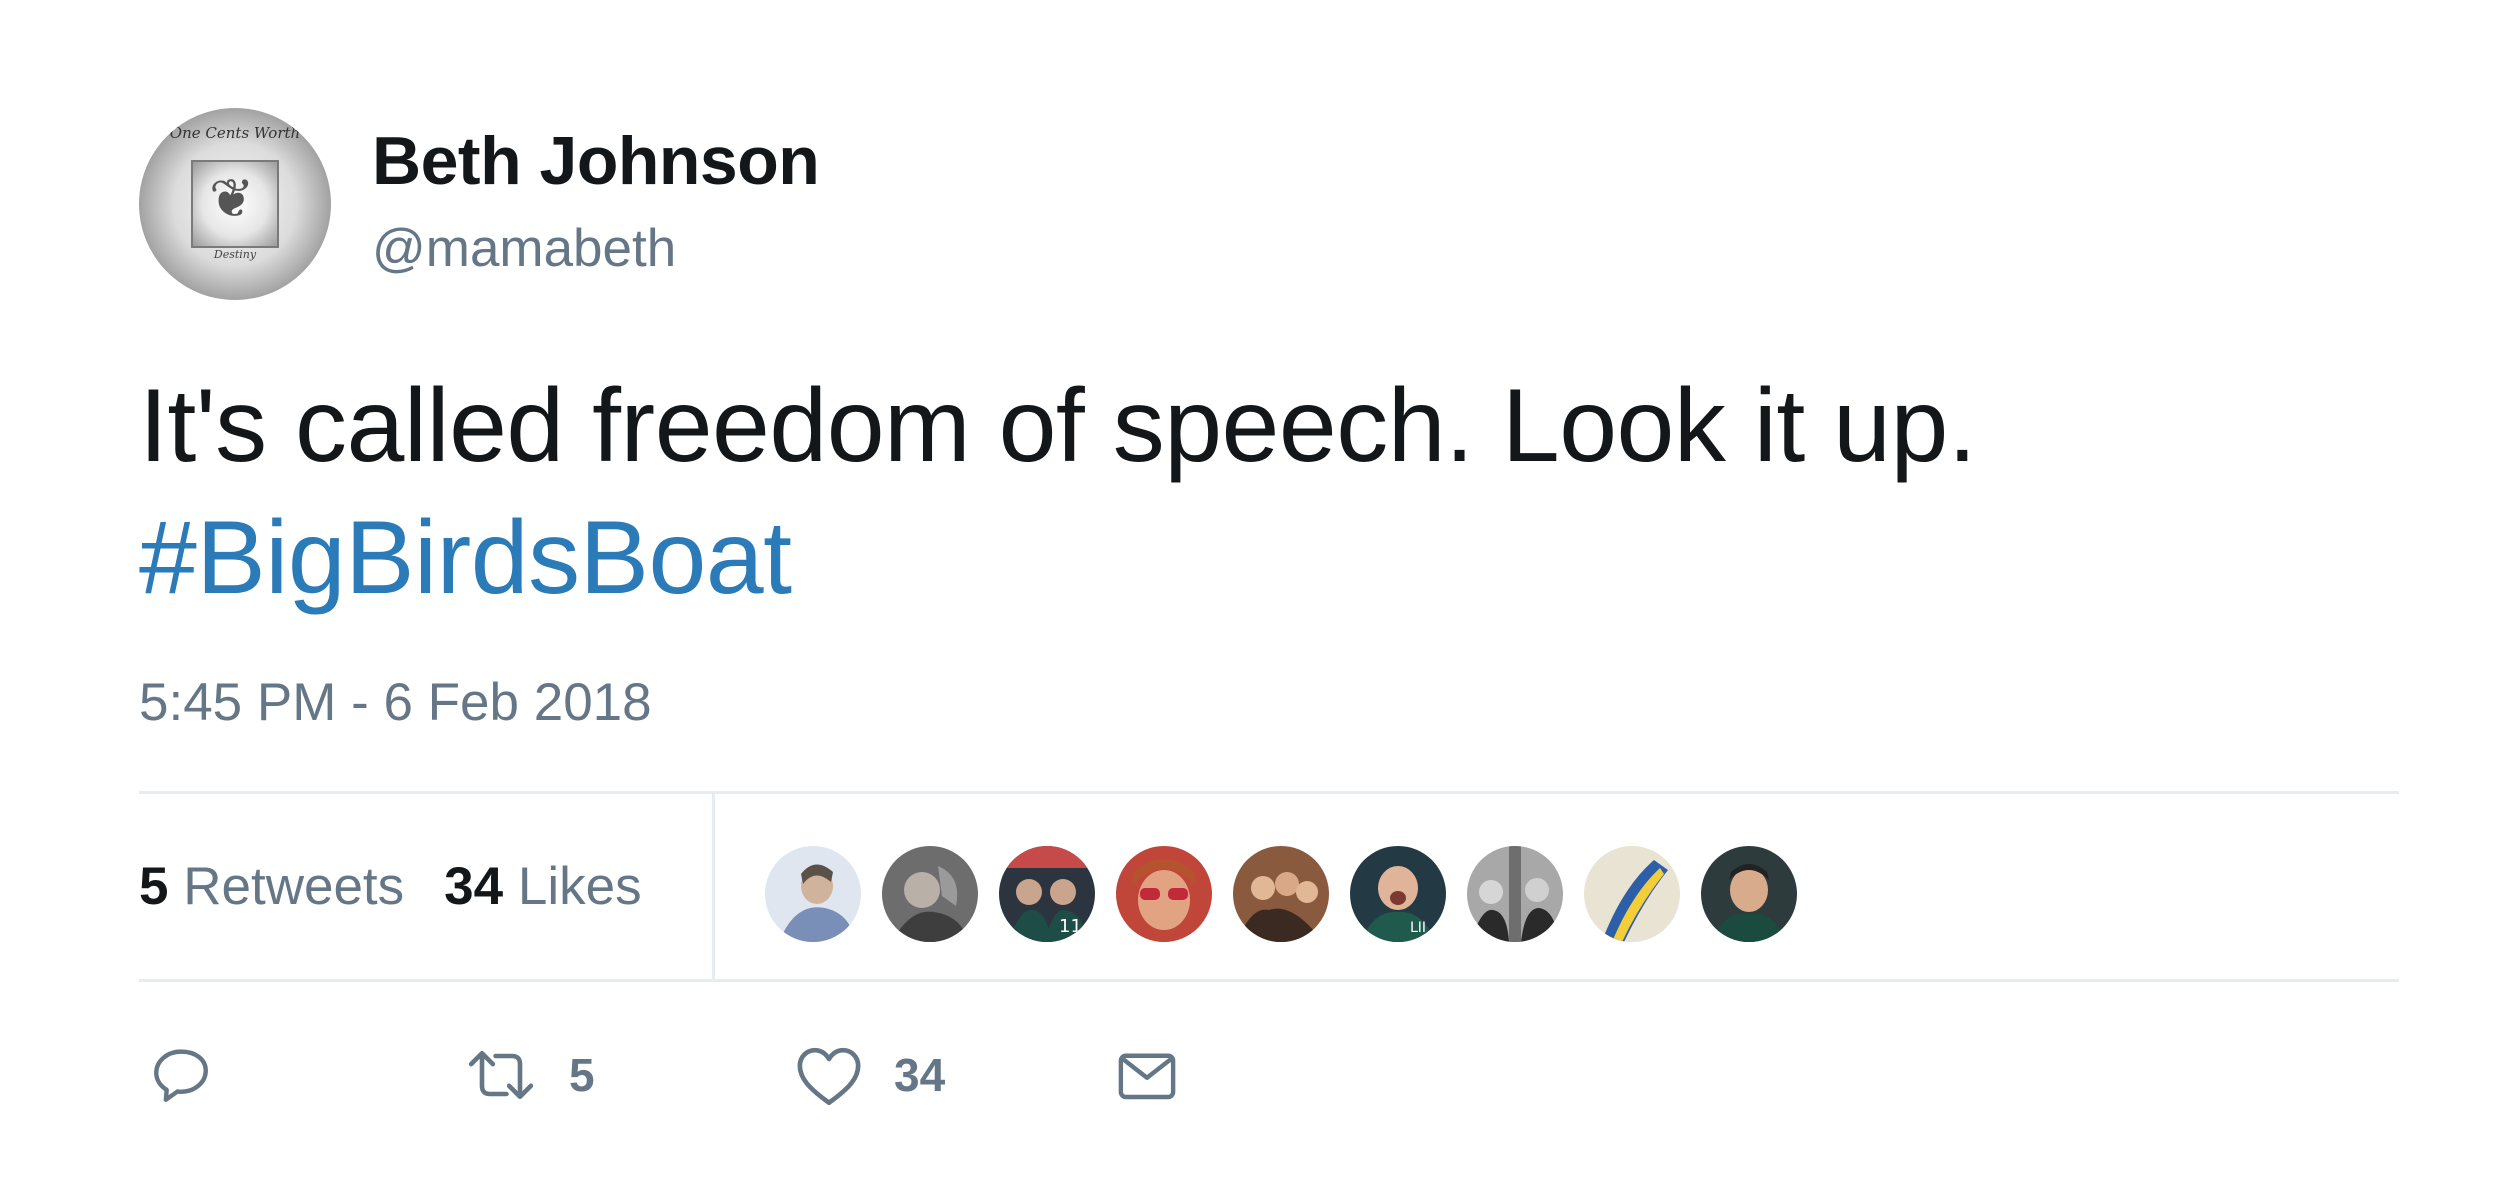 The width and height of the screenshot is (2513, 1197). What do you see at coordinates (235, 133) in the screenshot?
I see `avatar-caption-top: One Cents Worth` at bounding box center [235, 133].